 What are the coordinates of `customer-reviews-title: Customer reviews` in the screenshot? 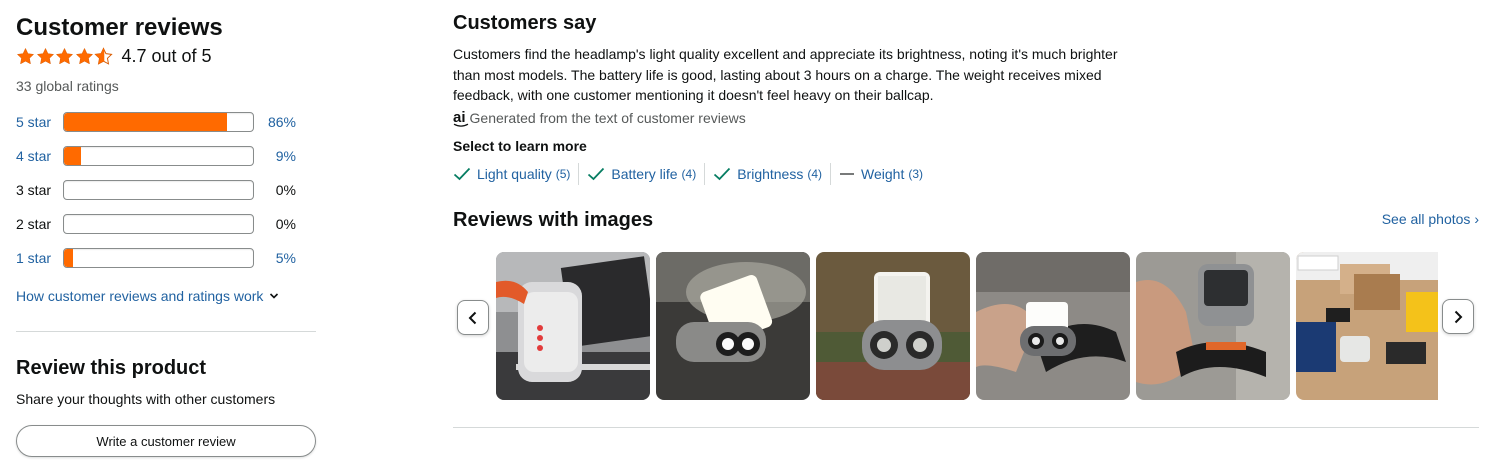 It's located at (119, 27).